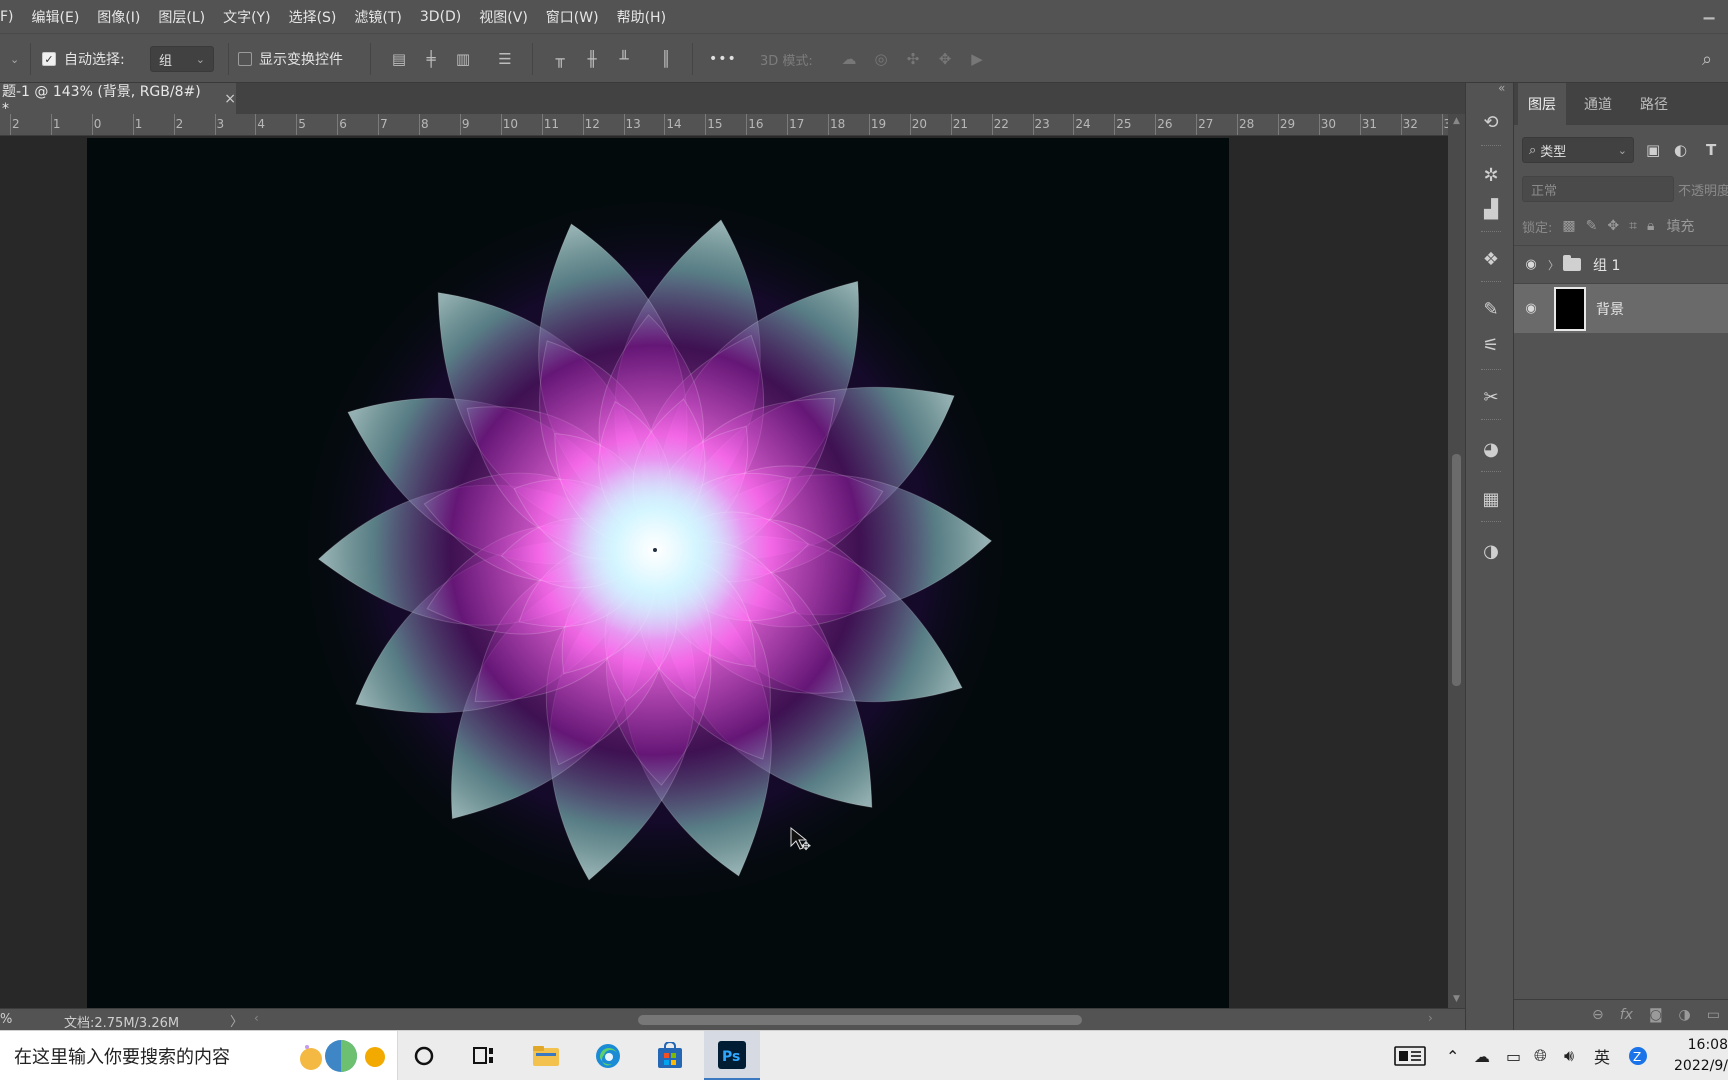 Image resolution: width=1728 pixels, height=1080 pixels. I want to click on history-icon: ⟲, so click(1491, 123).